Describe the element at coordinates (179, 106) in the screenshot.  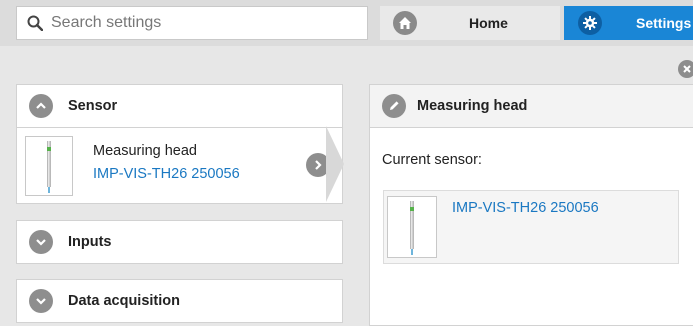
I see `section-sensor-header: Sensor` at that location.